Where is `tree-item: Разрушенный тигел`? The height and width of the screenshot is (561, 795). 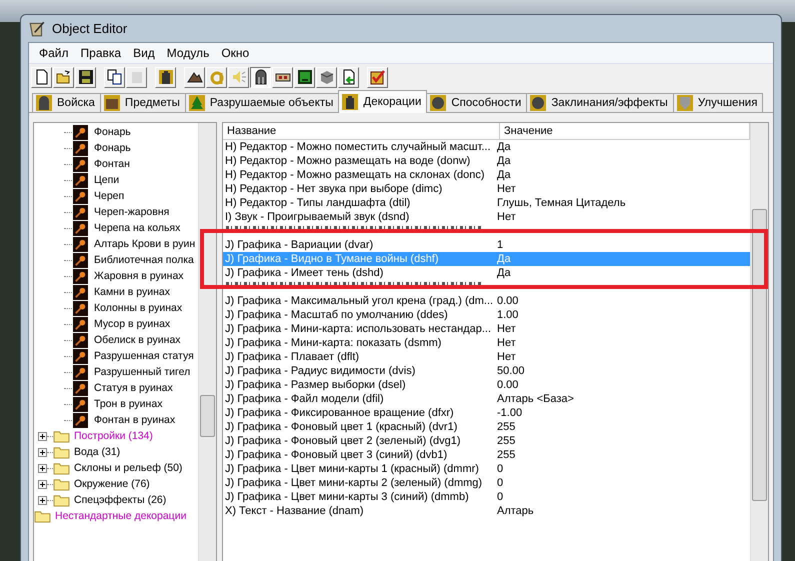 tree-item: Разрушенный тигел is located at coordinates (142, 372).